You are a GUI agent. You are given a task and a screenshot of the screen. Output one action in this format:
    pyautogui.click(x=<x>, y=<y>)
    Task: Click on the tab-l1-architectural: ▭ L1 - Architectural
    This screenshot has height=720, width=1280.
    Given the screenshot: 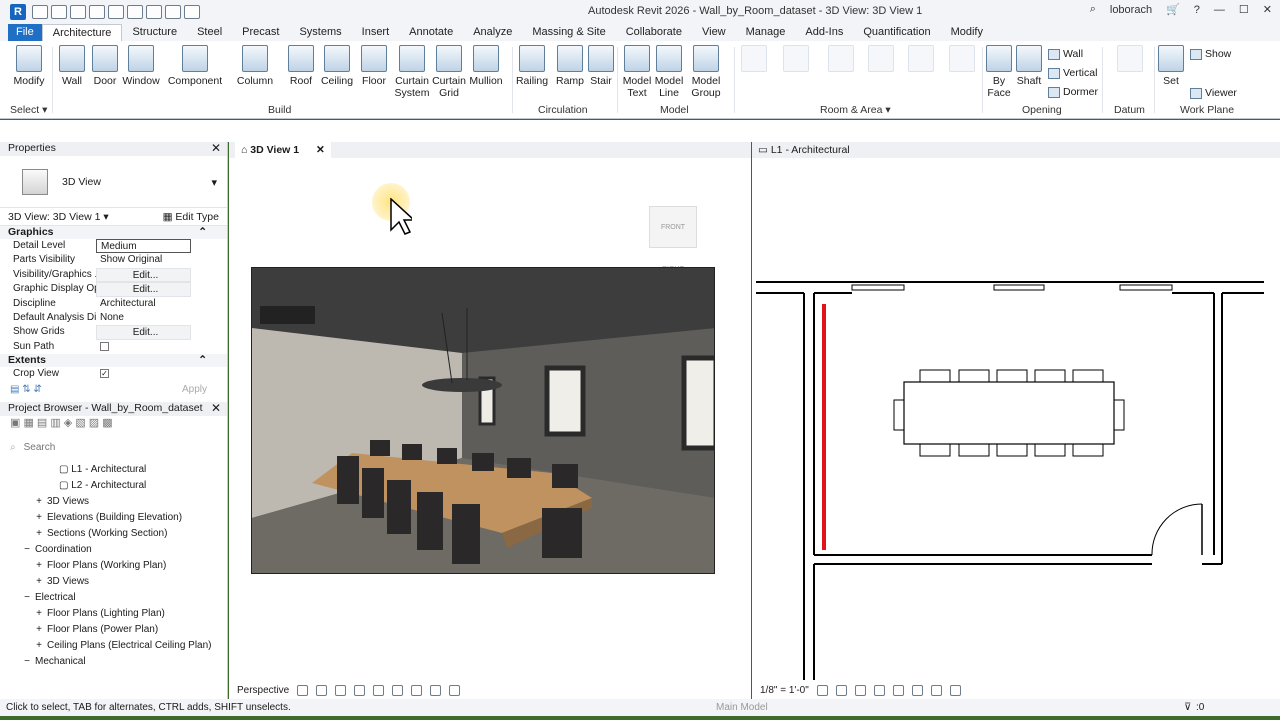 What is the action you would take?
    pyautogui.click(x=804, y=150)
    